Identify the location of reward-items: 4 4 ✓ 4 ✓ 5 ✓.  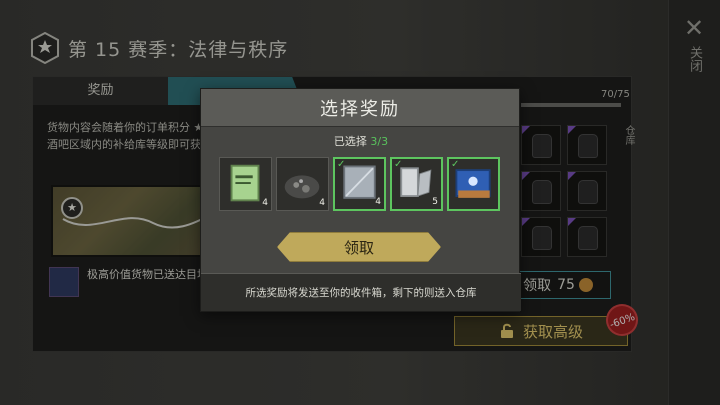
(361, 186).